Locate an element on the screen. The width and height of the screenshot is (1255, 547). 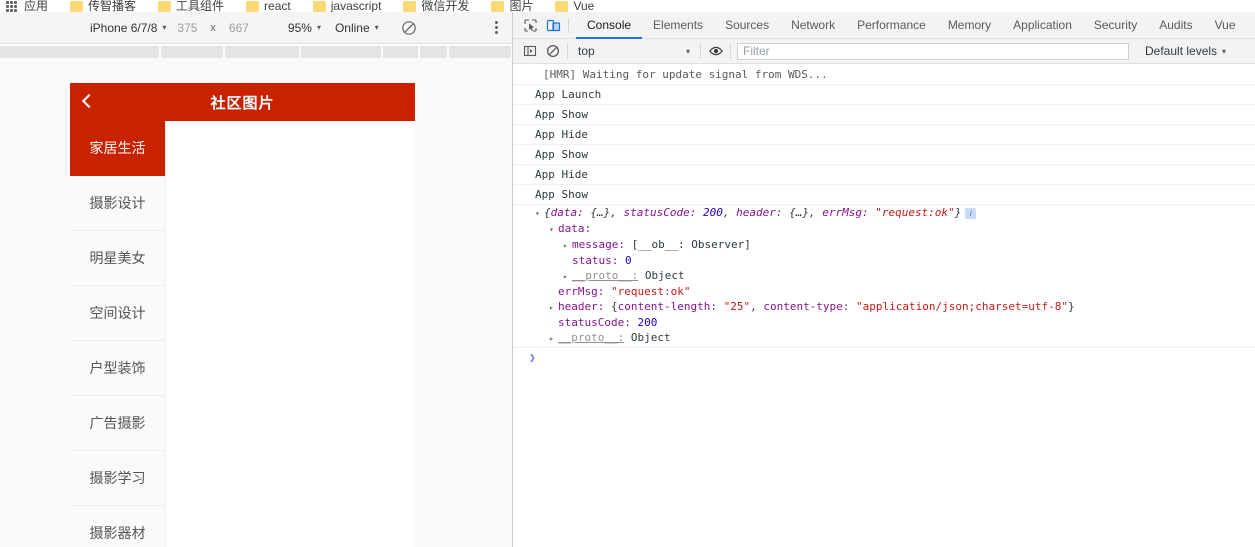
sidebar-item-label: 摄影设计 is located at coordinates (117, 203).